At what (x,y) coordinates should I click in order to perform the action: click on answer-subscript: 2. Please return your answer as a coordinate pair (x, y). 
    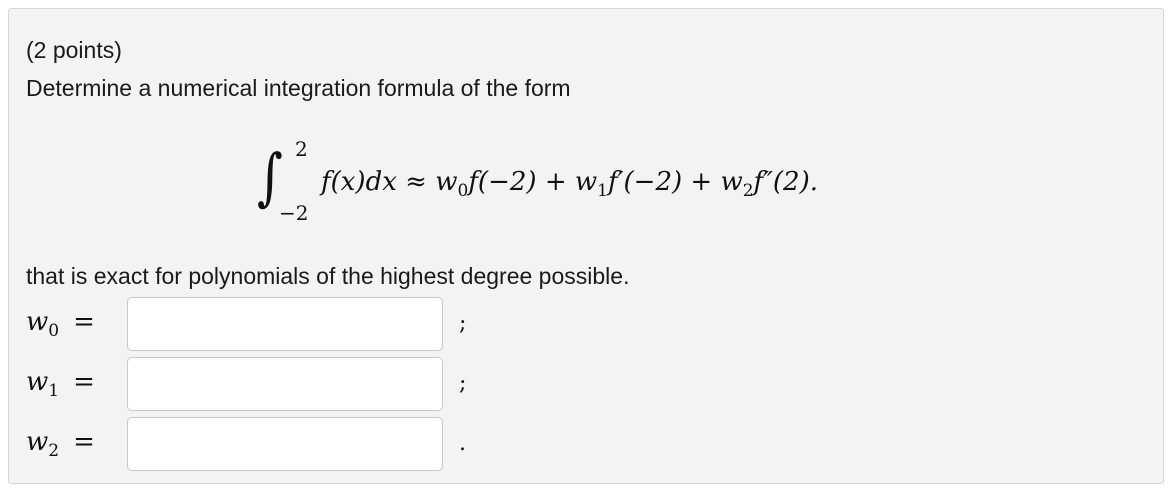
    Looking at the image, I should click on (54, 451).